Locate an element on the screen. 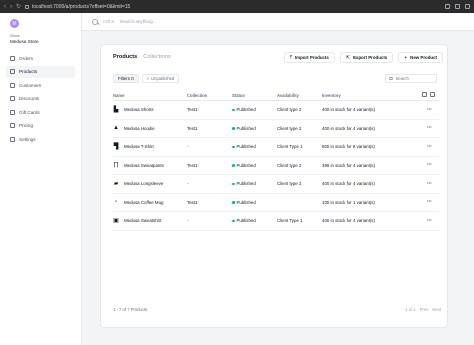 This screenshot has width=474, height=345. export-products-button: ⇱ Export Products is located at coordinates (366, 57).